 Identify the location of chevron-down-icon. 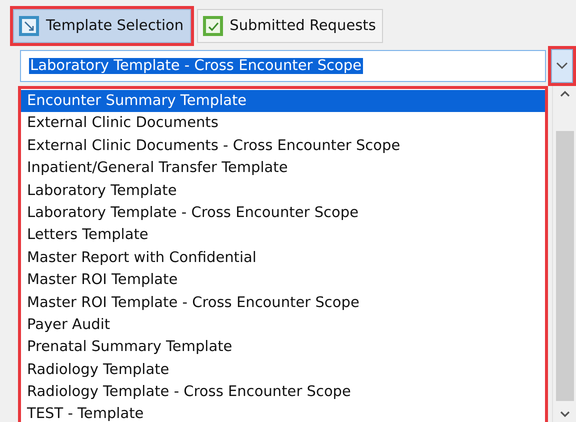
(562, 66).